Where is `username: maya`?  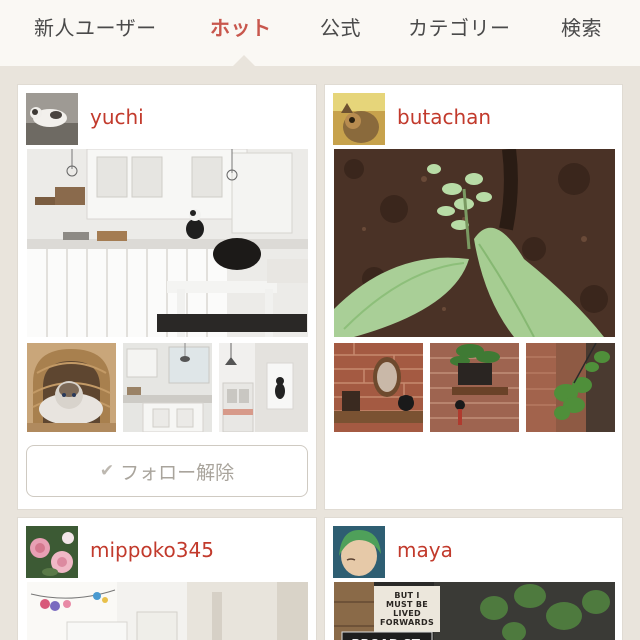 username: maya is located at coordinates (425, 550).